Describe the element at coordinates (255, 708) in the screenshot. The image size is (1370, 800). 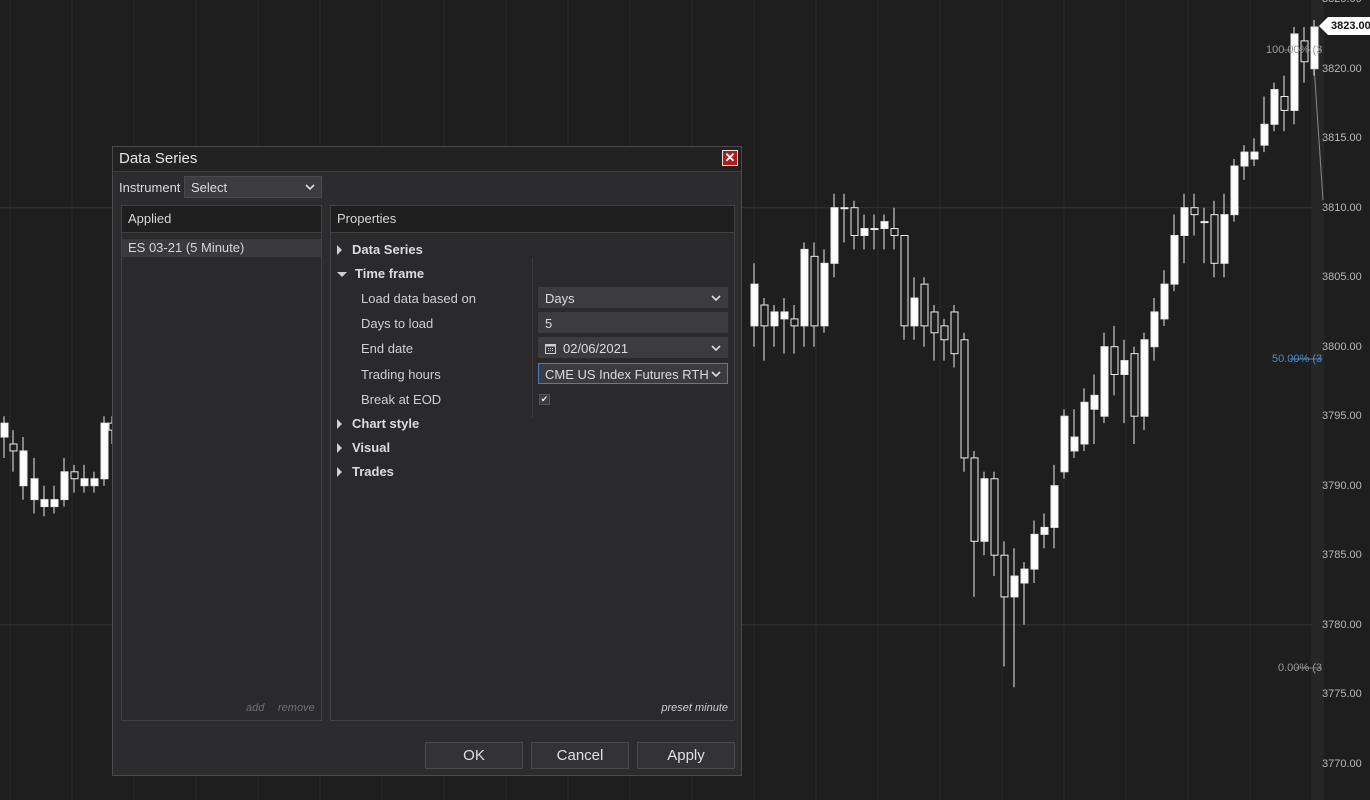
I see `add-link: add` at that location.